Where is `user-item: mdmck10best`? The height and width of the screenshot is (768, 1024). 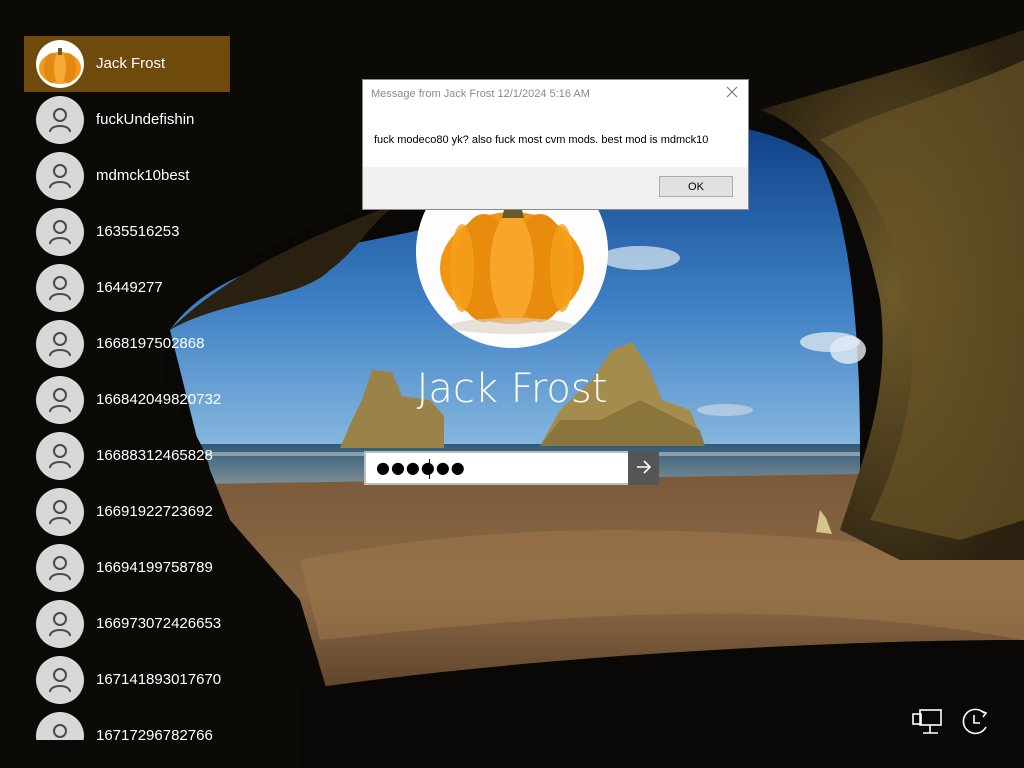 user-item: mdmck10best is located at coordinates (127, 176).